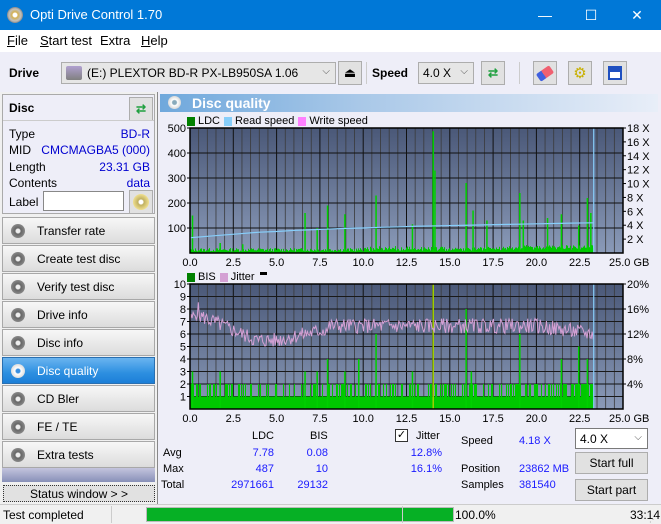 This screenshot has width=661, height=524. I want to click on resize-grip-icon: ⋰, so click(653, 519).